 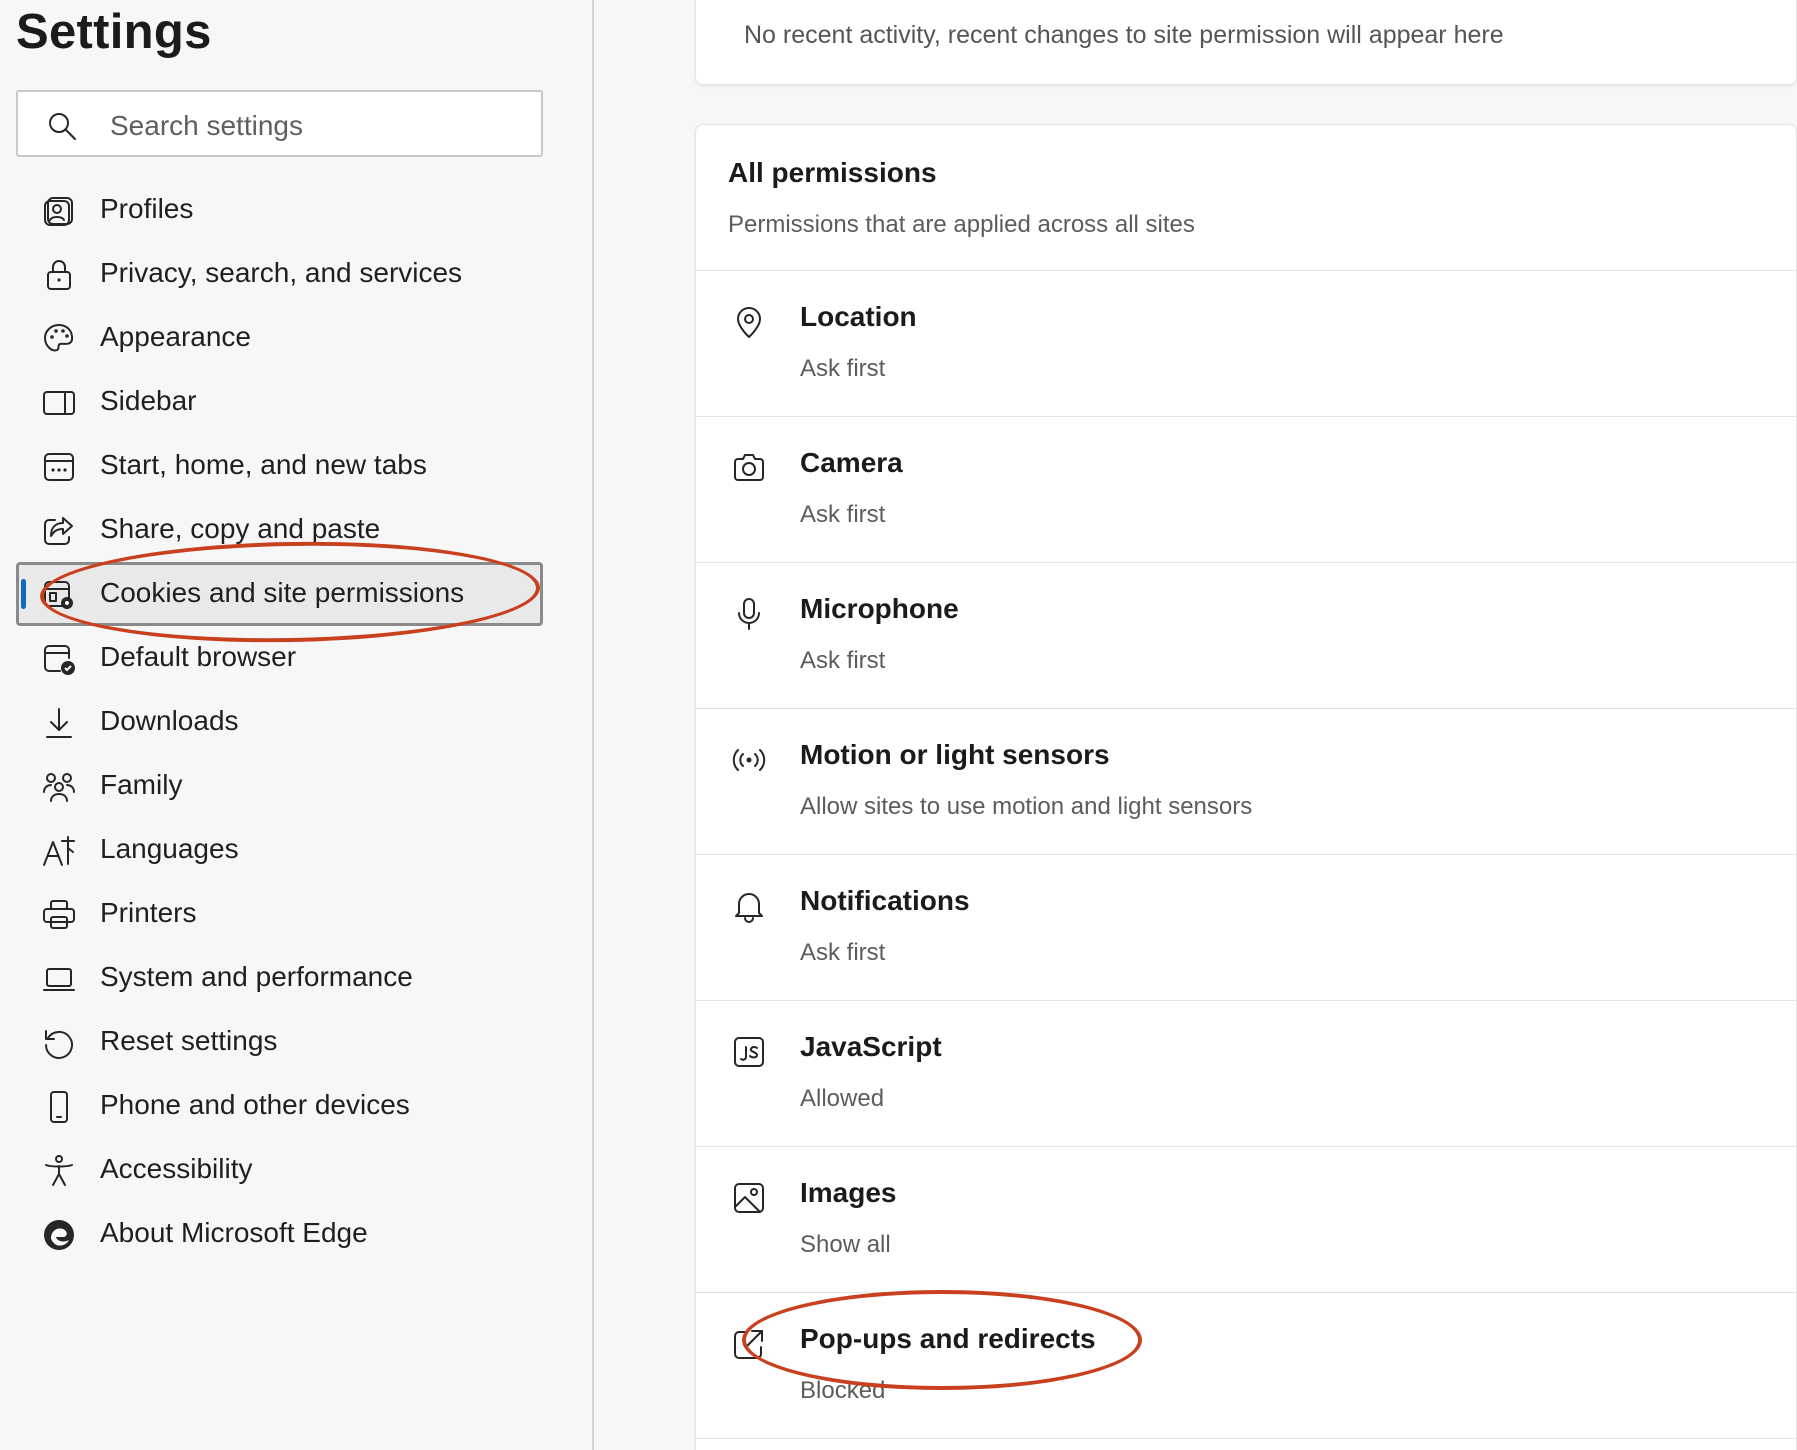 What do you see at coordinates (749, 614) in the screenshot?
I see `microphone-icon` at bounding box center [749, 614].